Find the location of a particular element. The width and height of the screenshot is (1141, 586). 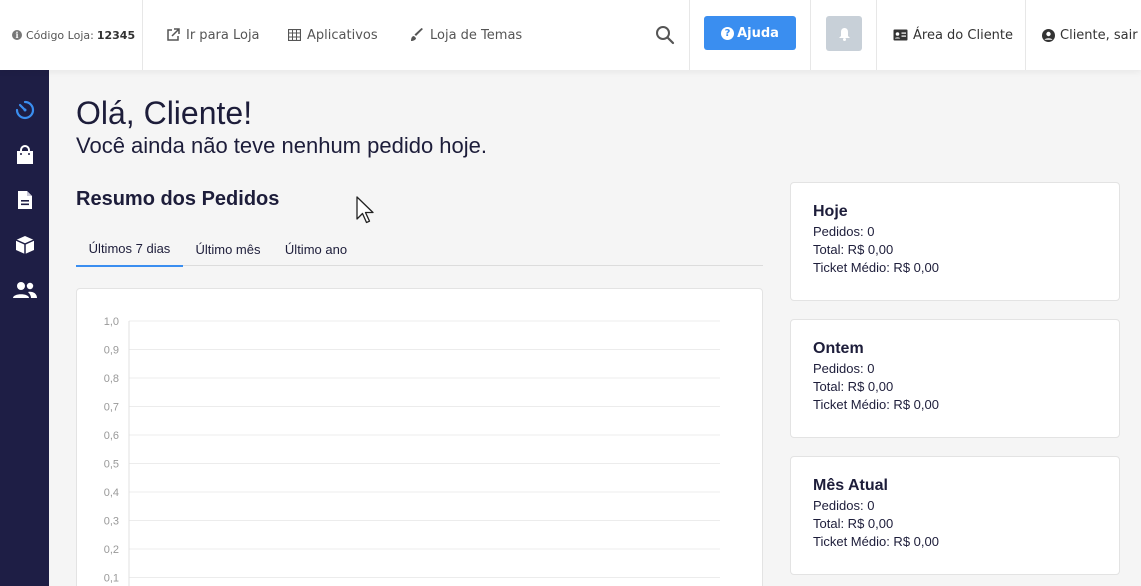

tab-last-month: Último mês is located at coordinates (228, 249).